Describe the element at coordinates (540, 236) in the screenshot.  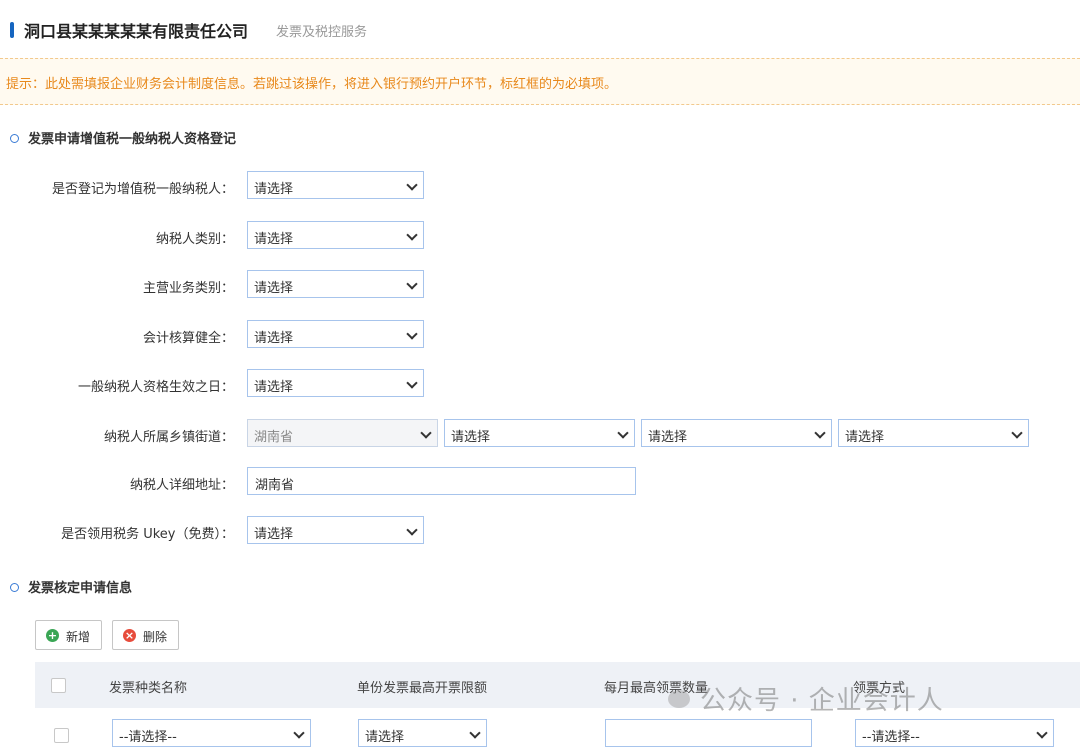
I see `field-row-taxpayer-type: 纳税人类别： 请选择` at that location.